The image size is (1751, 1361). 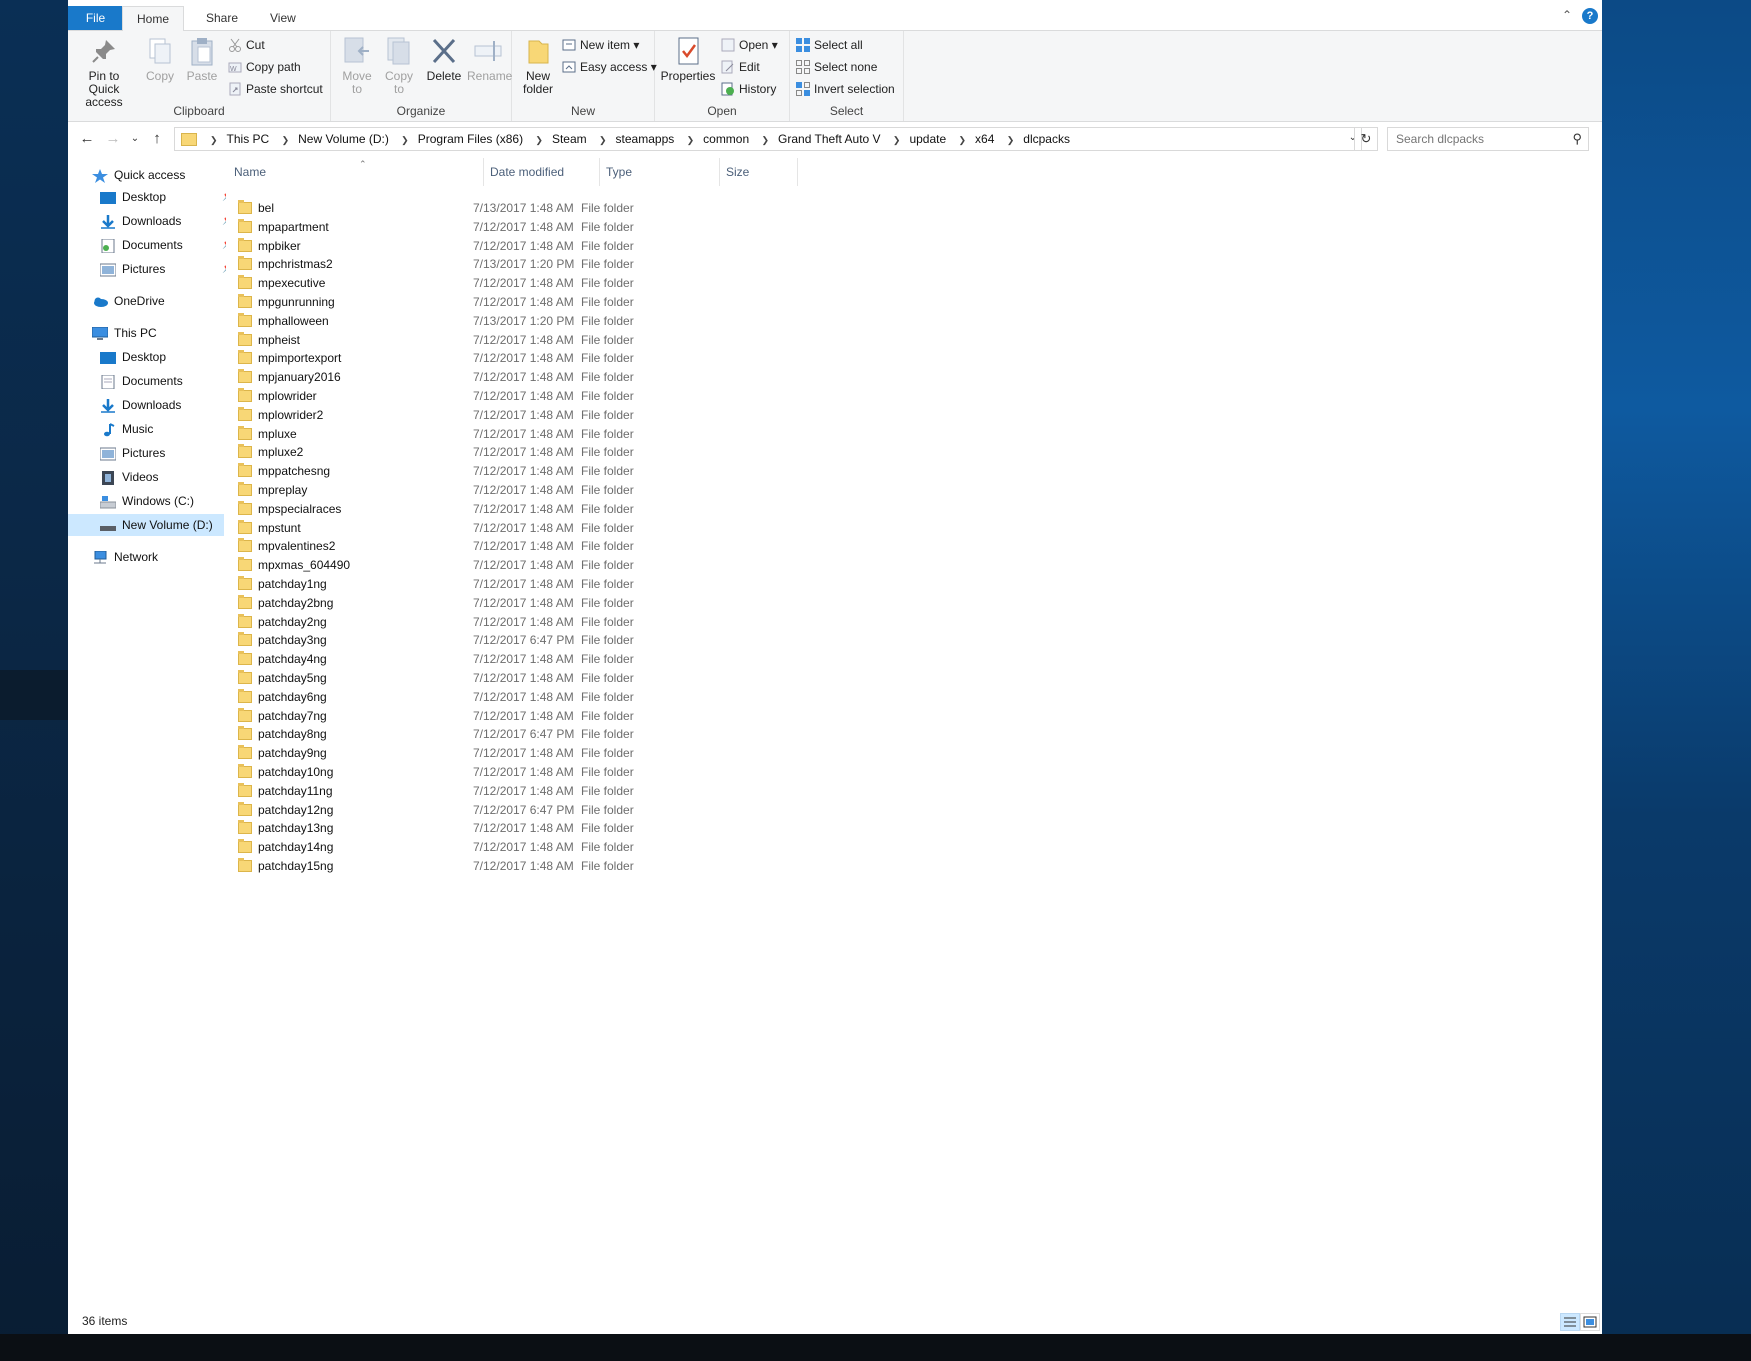 What do you see at coordinates (748, 89) in the screenshot?
I see `history-button: History` at bounding box center [748, 89].